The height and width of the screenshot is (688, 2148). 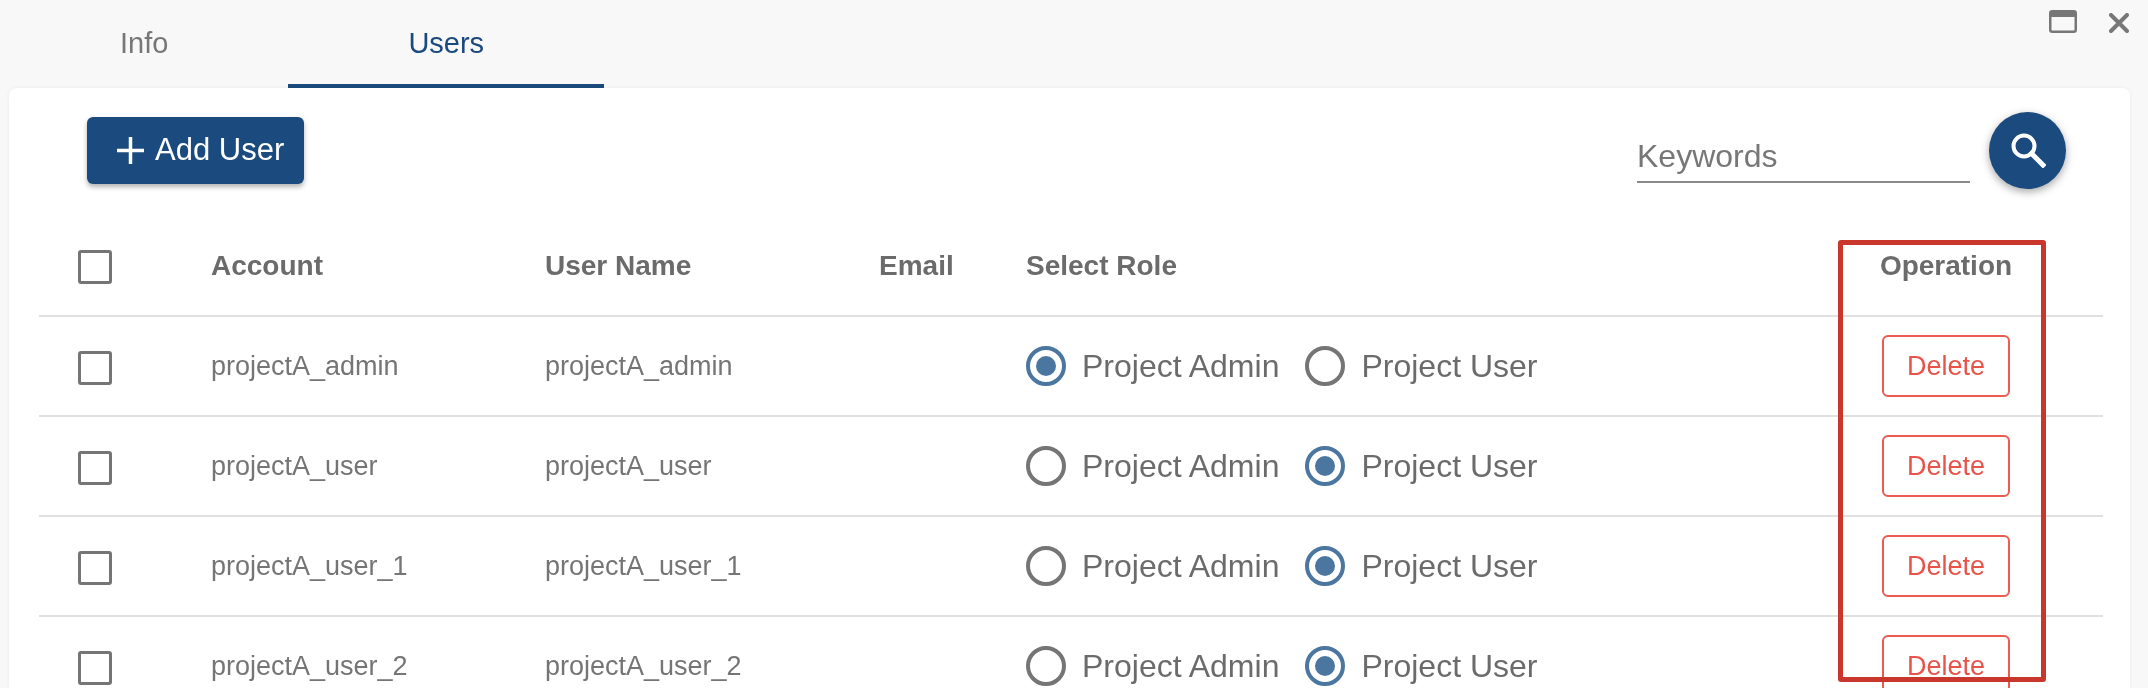 What do you see at coordinates (618, 265) in the screenshot?
I see `column-header: User Name` at bounding box center [618, 265].